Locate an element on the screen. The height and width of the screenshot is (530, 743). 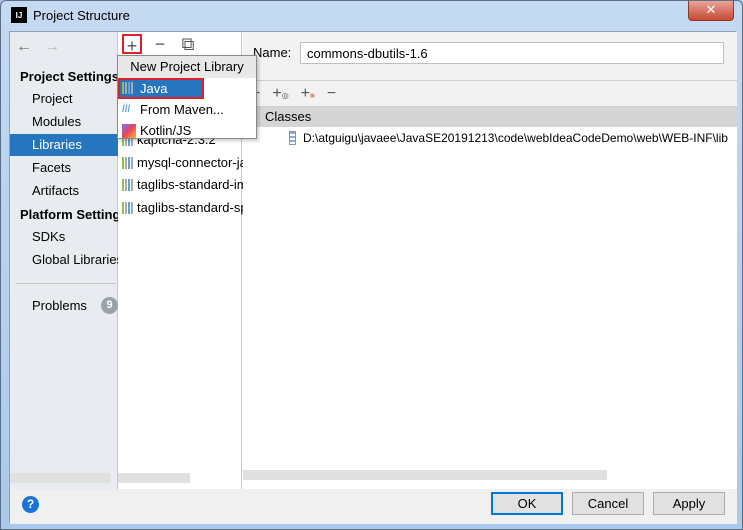
maven-icon: /// is located at coordinates (126, 109).